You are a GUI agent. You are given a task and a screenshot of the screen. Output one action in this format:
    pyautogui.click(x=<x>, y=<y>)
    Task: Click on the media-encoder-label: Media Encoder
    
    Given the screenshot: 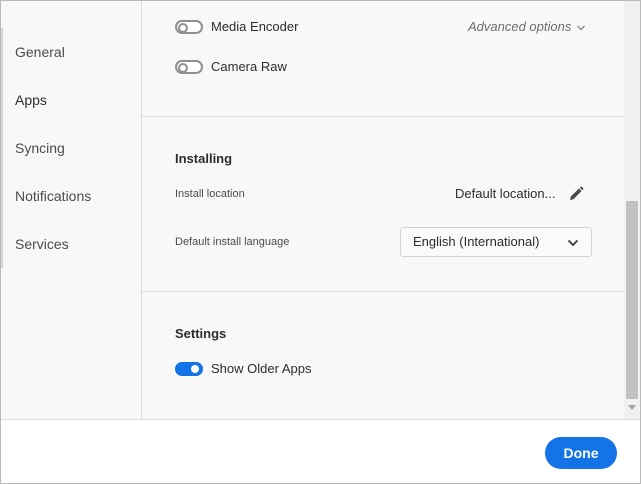 What is the action you would take?
    pyautogui.click(x=255, y=26)
    